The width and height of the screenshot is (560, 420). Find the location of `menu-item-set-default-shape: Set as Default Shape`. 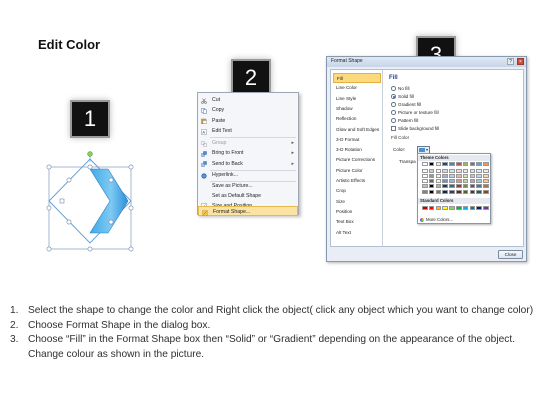

menu-item-set-default-shape: Set as Default Shape is located at coordinates (248, 196).